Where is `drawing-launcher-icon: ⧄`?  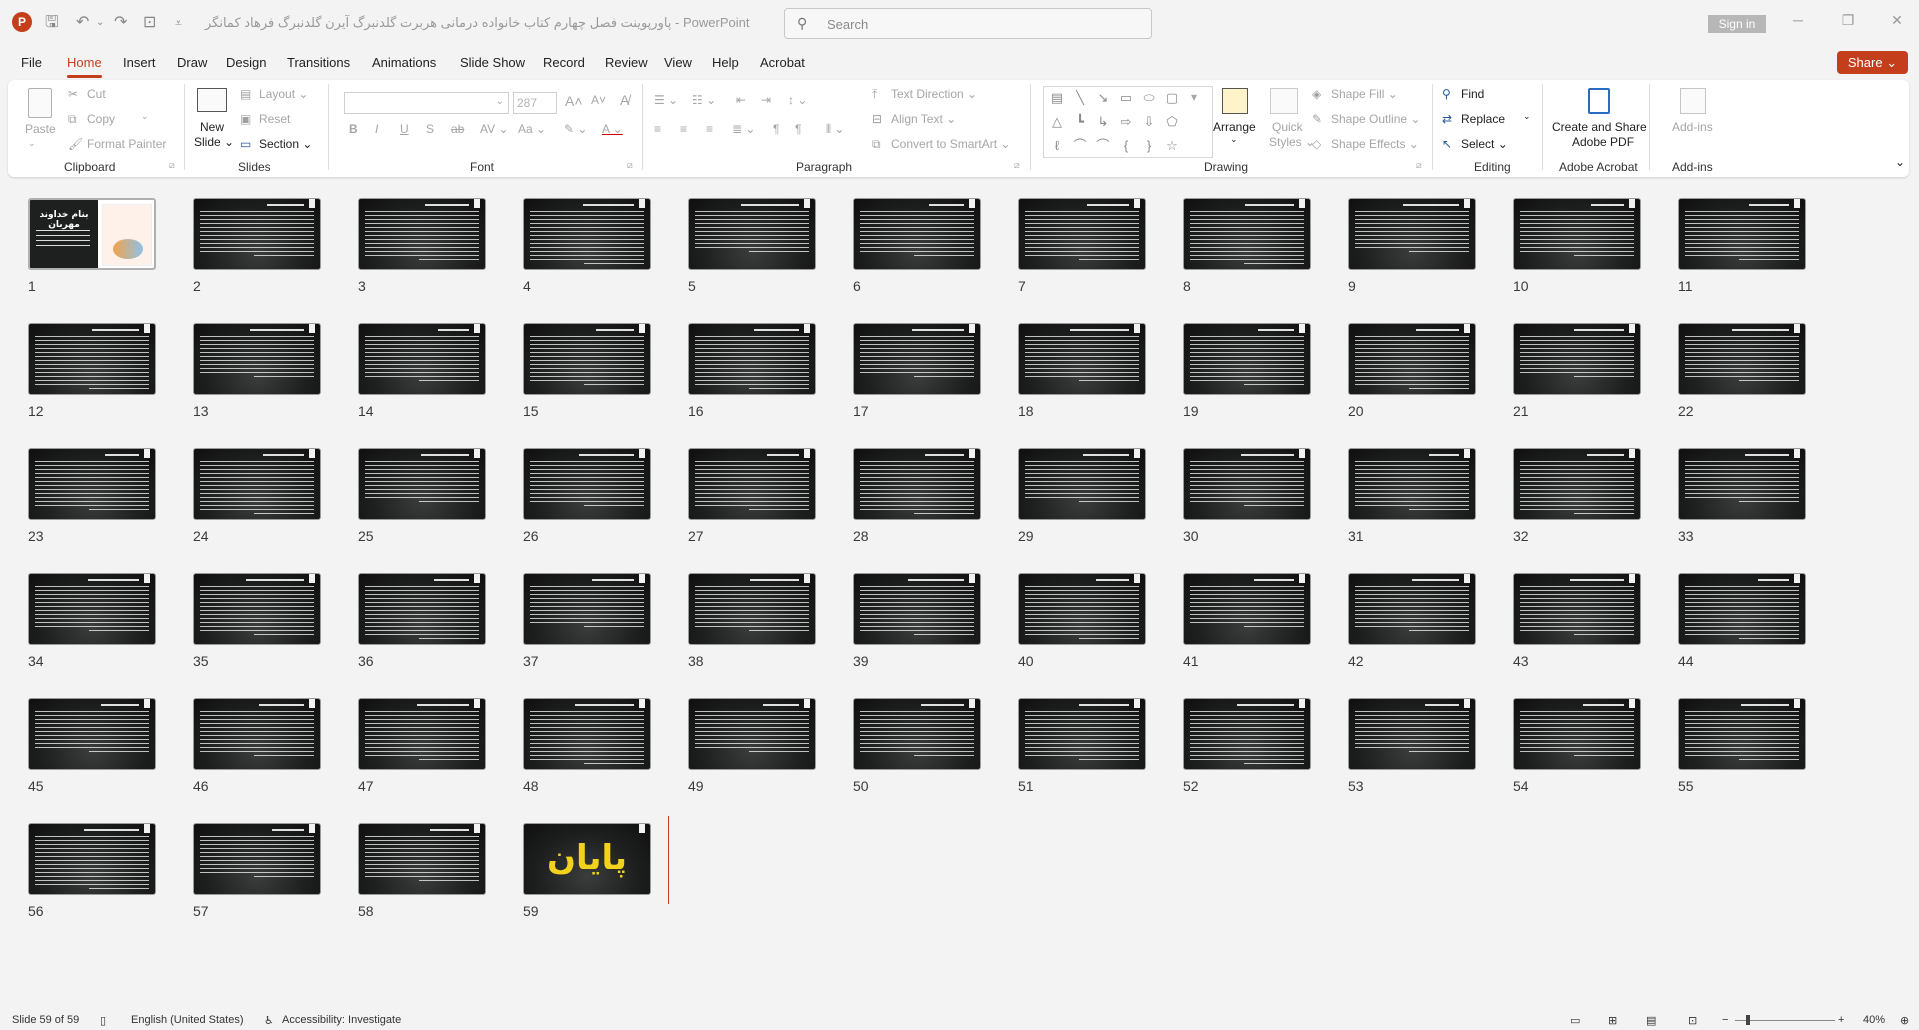 drawing-launcher-icon: ⧄ is located at coordinates (1419, 165).